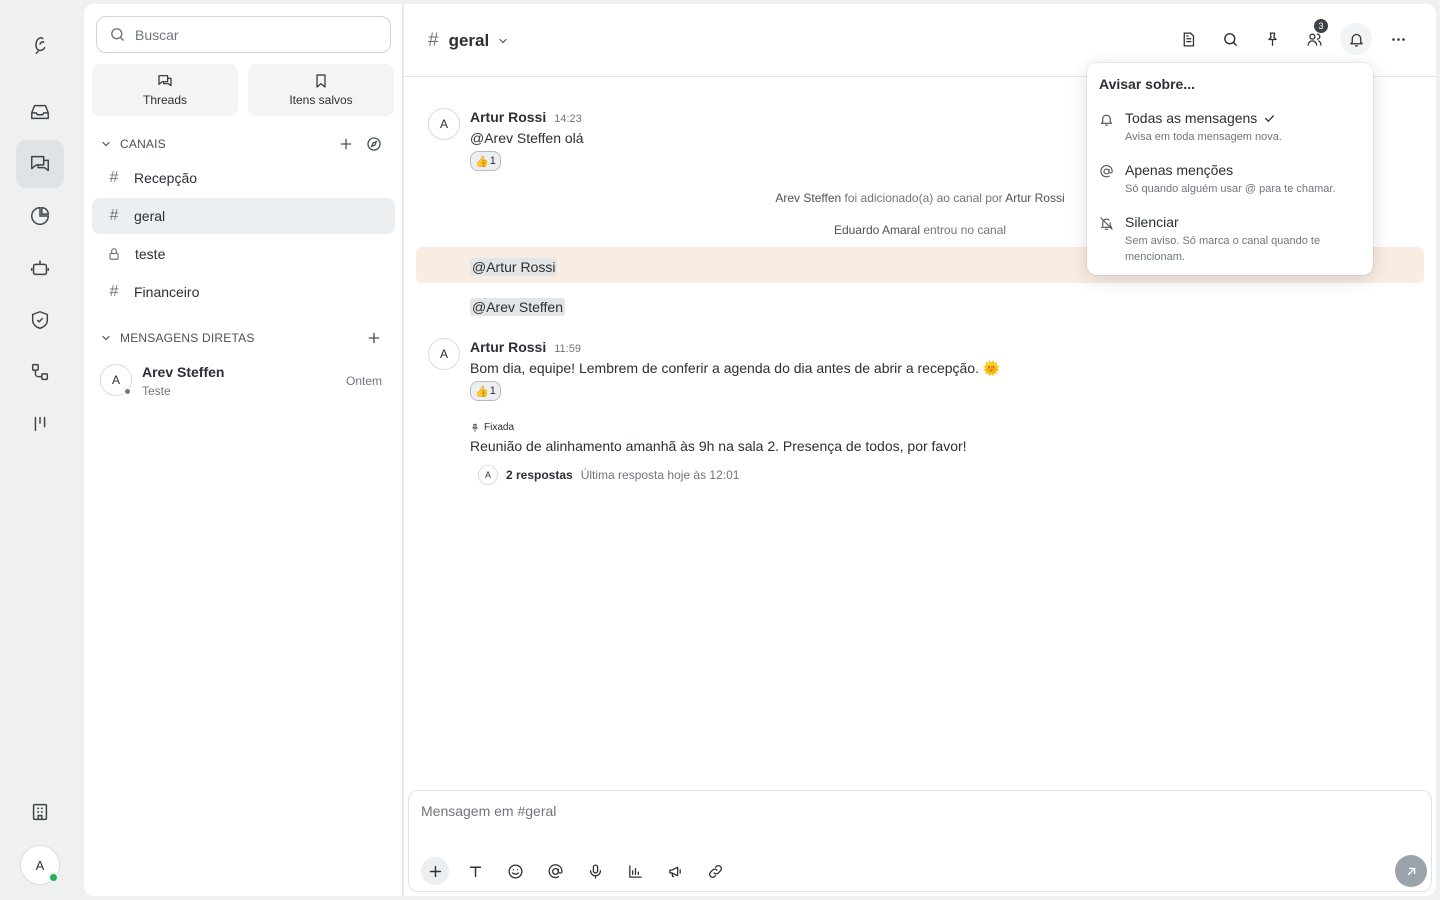 The height and width of the screenshot is (900, 1440). Describe the element at coordinates (1203, 137) in the screenshot. I see `option-description: Avisa em toda mensagem nova.` at that location.